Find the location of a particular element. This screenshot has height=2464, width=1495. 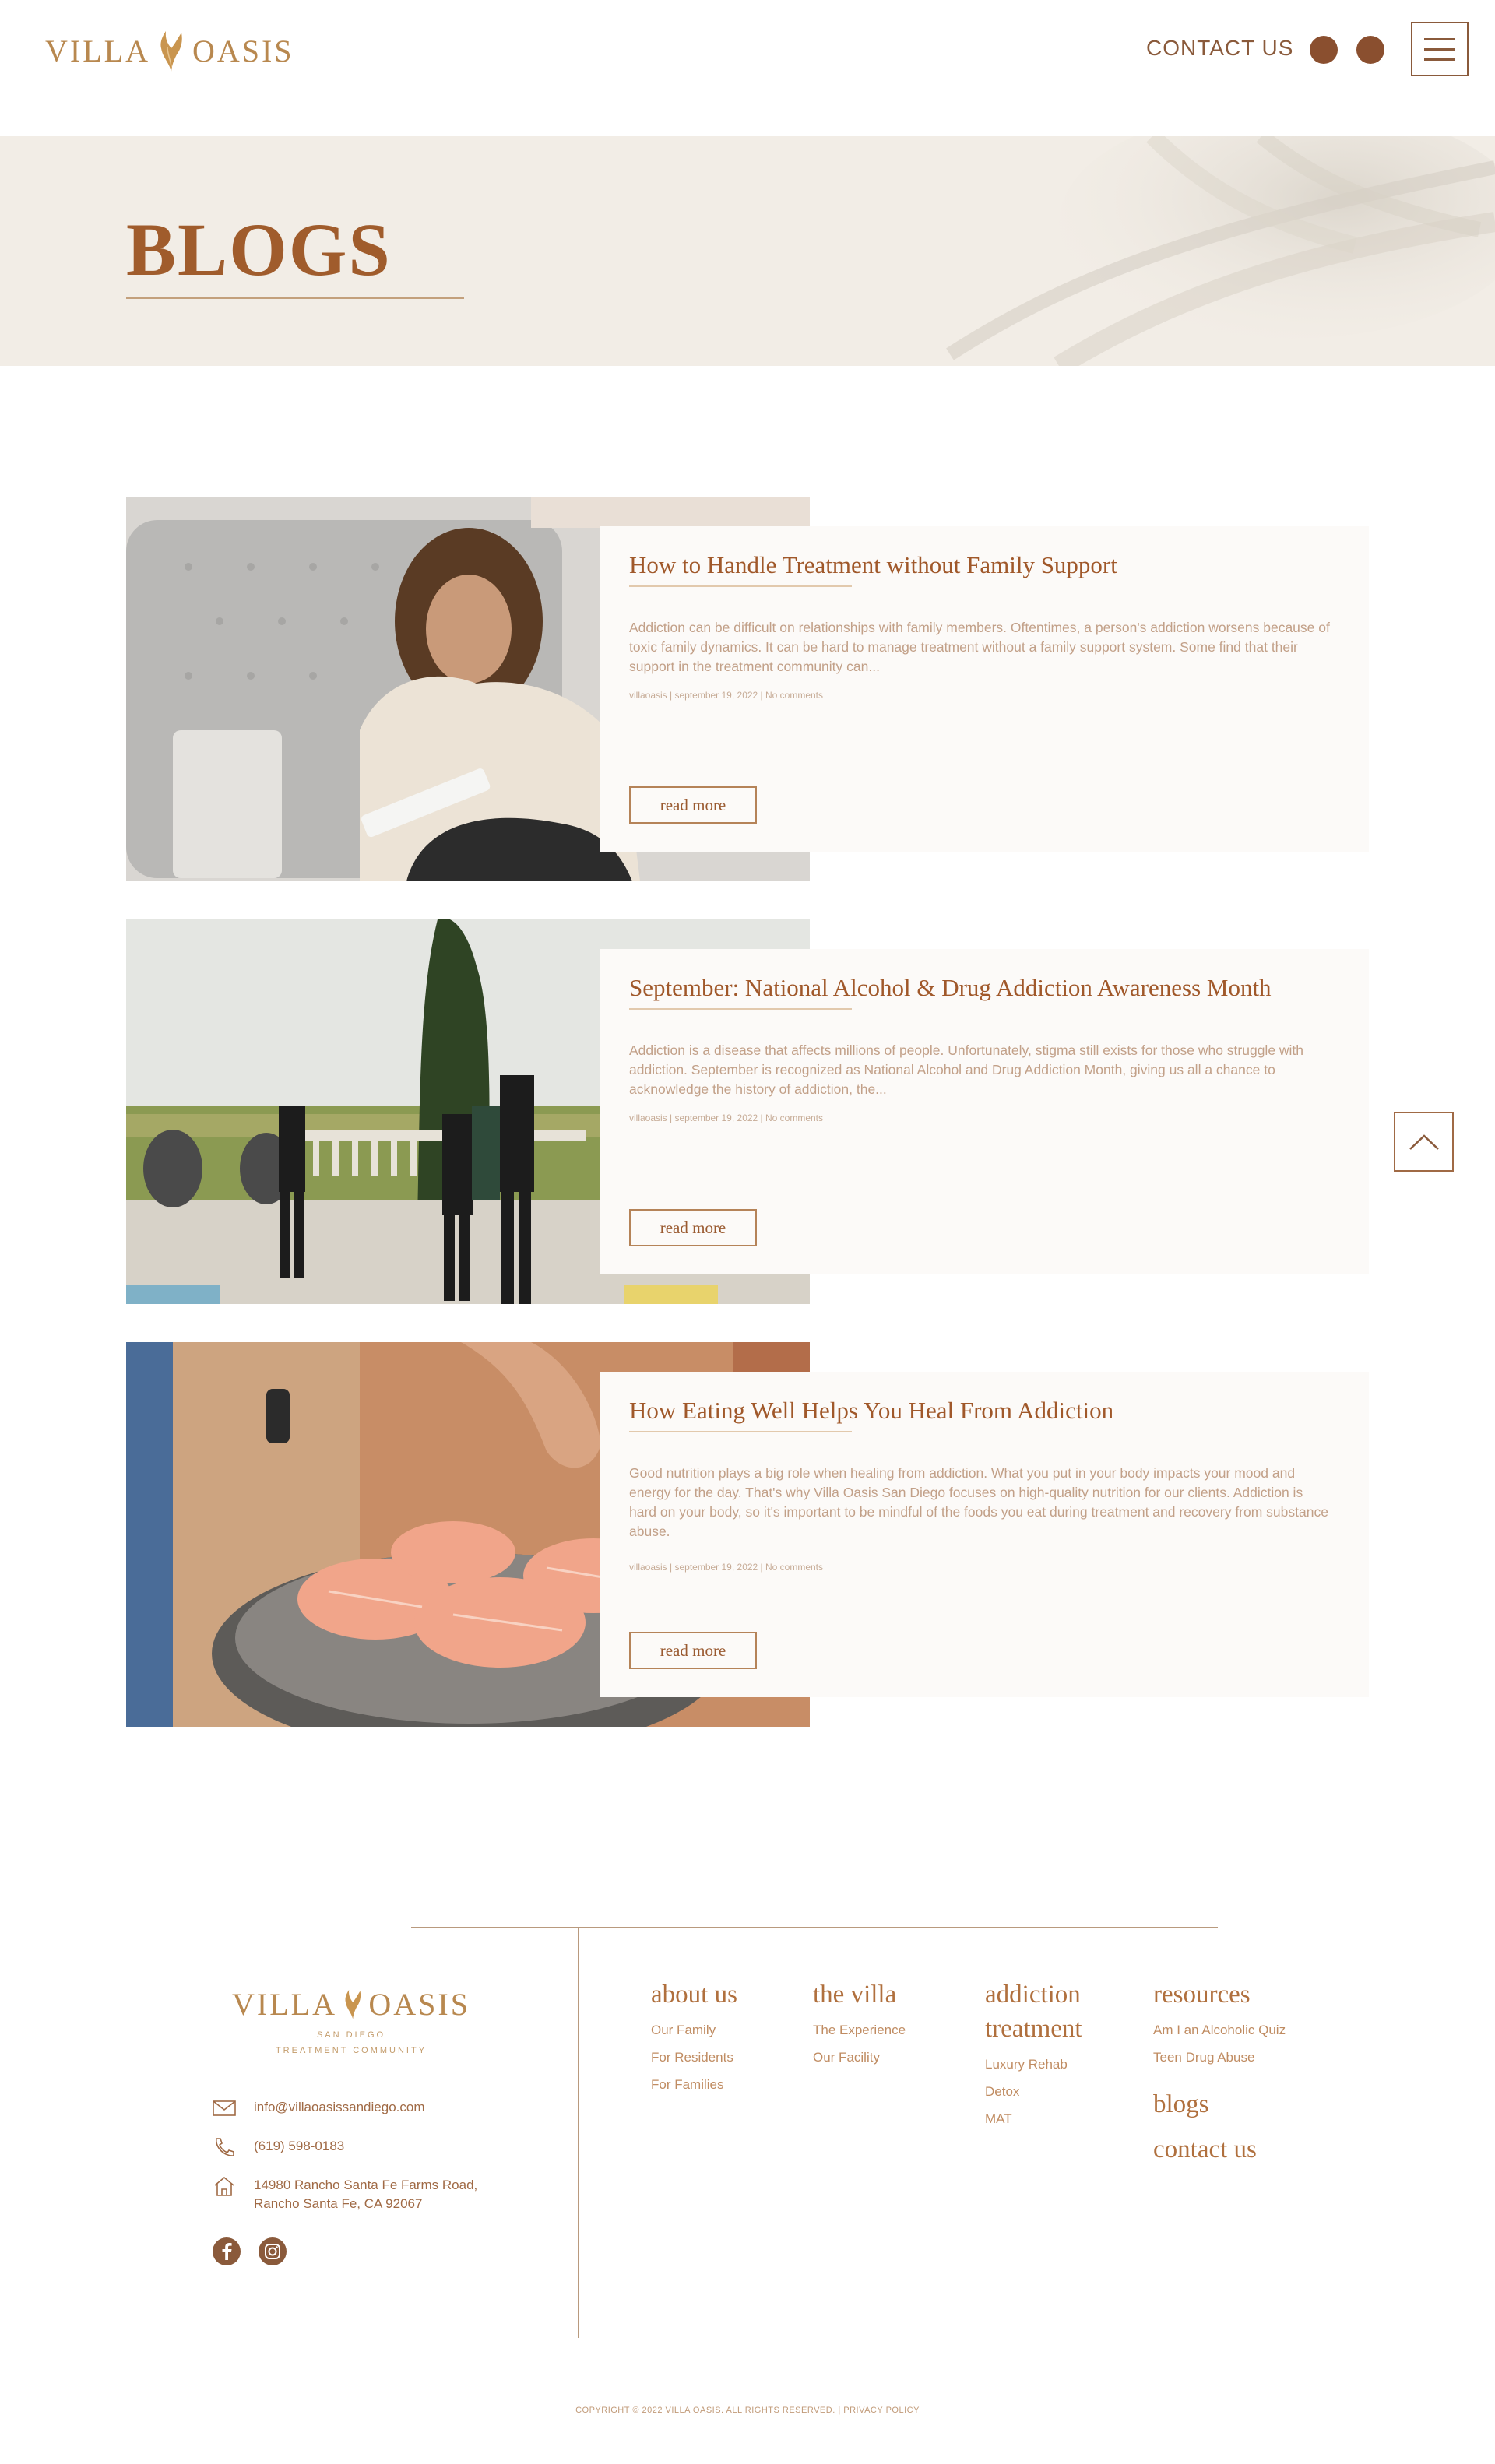

footer-phone: (619) 598-0183 is located at coordinates (278, 2147).